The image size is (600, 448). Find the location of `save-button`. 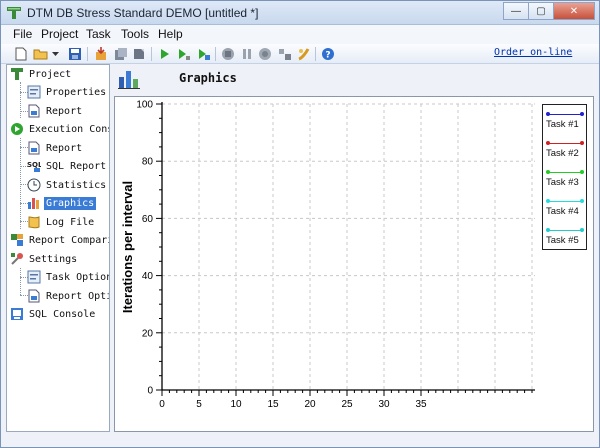

save-button is located at coordinates (75, 54).